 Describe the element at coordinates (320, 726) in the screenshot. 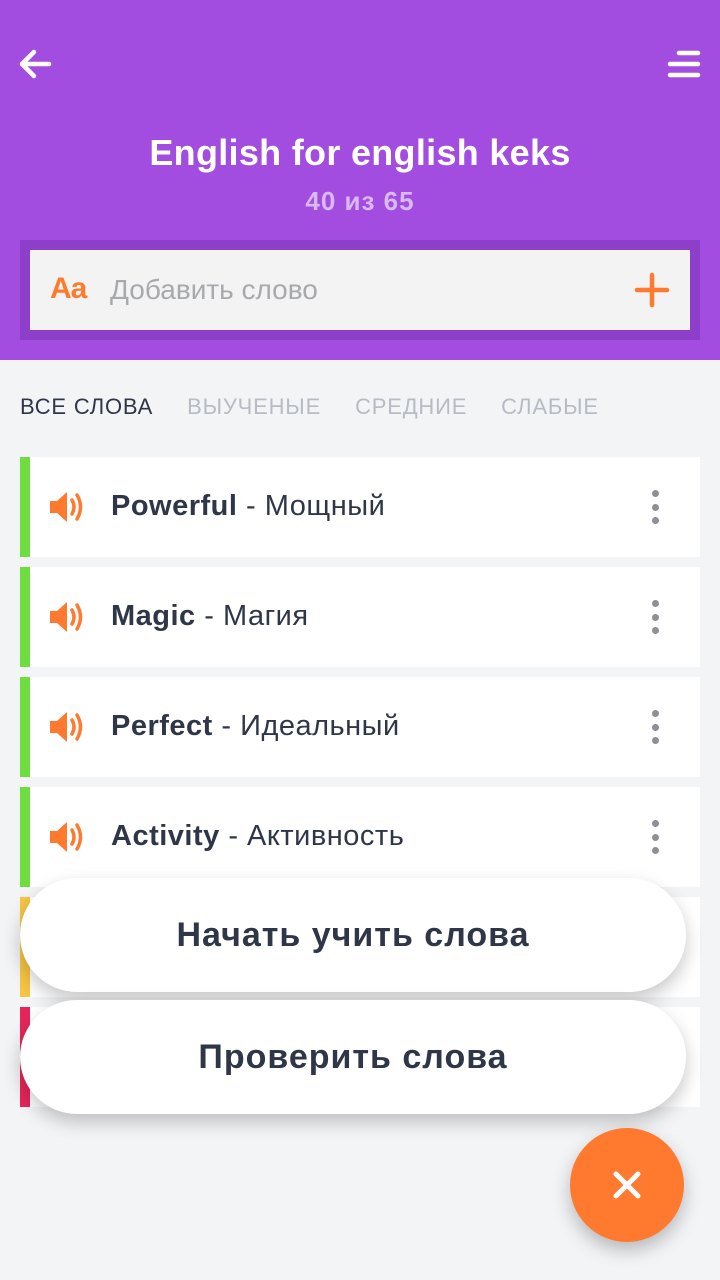

I see `word-translation: Идеальный` at that location.